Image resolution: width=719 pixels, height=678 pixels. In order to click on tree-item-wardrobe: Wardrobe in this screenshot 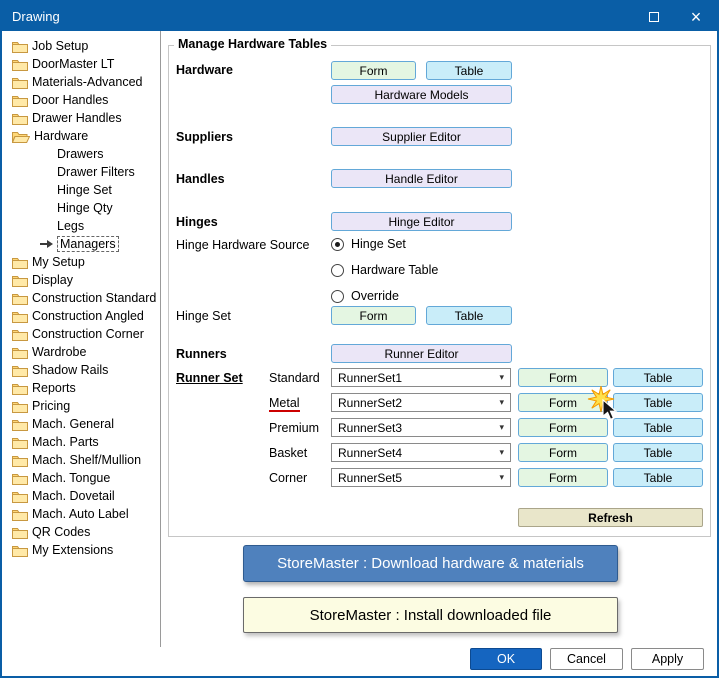, I will do `click(81, 352)`.